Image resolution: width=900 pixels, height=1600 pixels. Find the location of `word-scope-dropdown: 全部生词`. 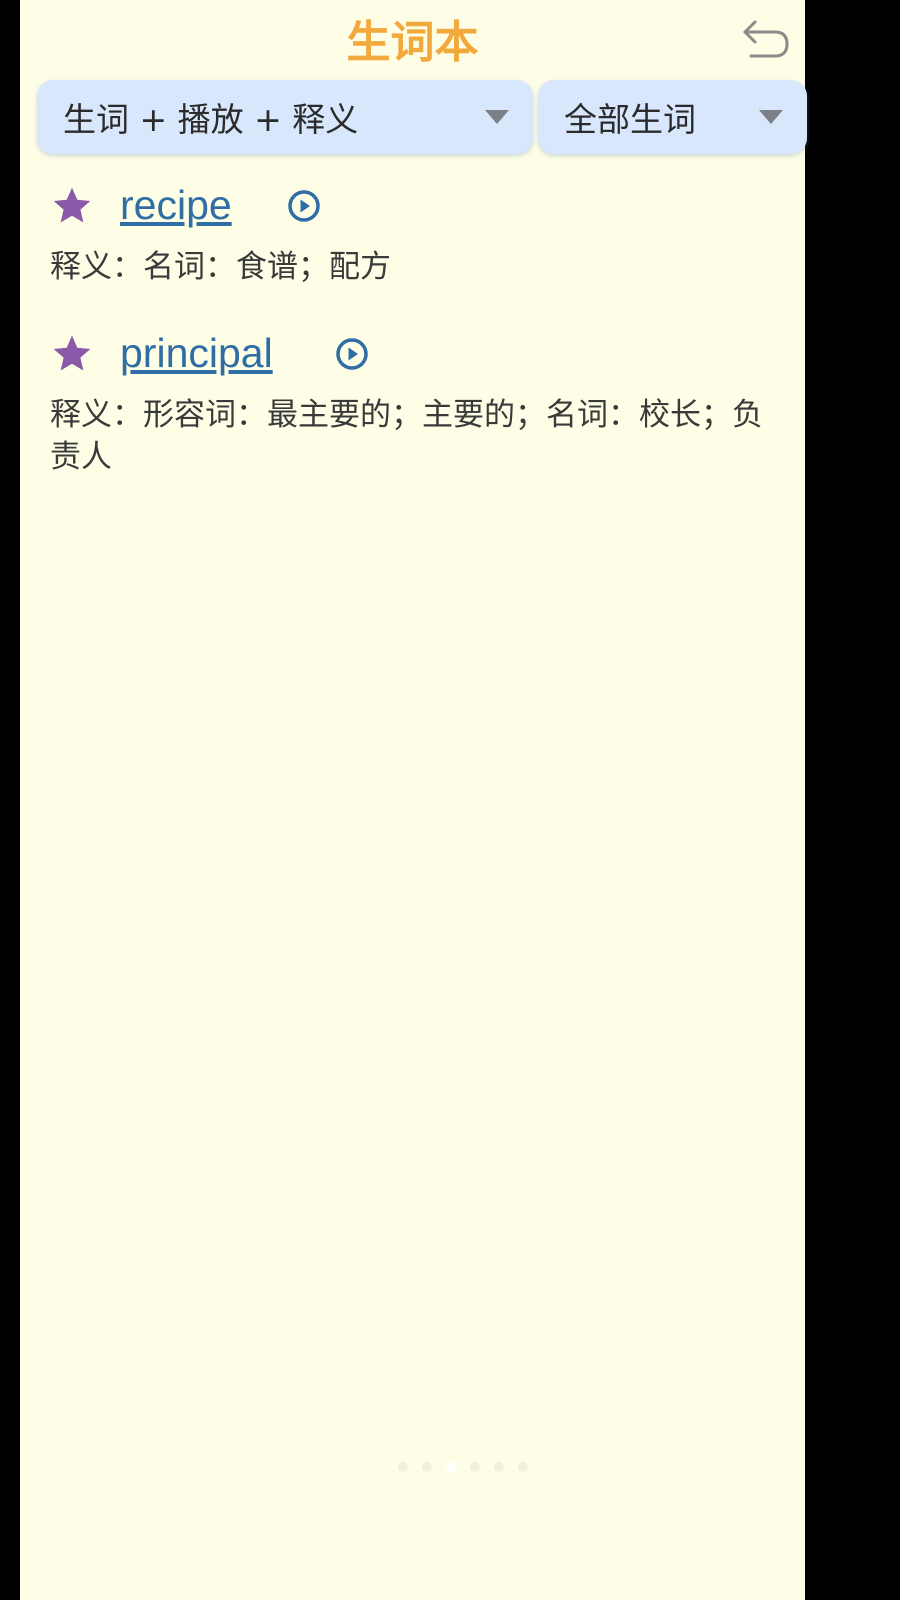

word-scope-dropdown: 全部生词 is located at coordinates (672, 117).